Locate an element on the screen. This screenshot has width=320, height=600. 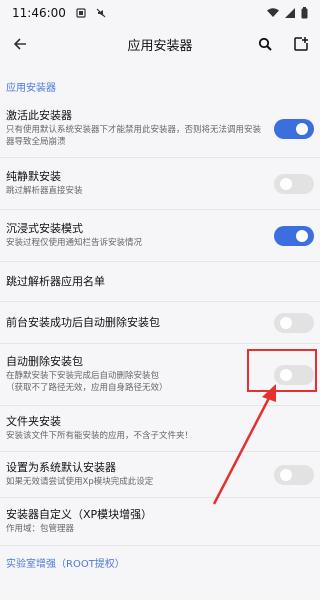
setting-title: 沉浸式安装模式 is located at coordinates (44, 228).